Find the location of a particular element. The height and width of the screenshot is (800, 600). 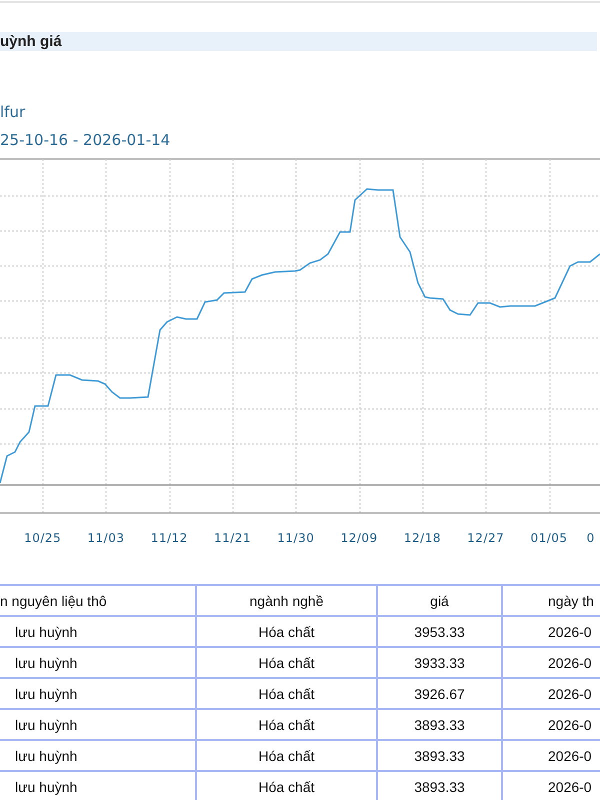

chart-title: lfur is located at coordinates (13, 112).